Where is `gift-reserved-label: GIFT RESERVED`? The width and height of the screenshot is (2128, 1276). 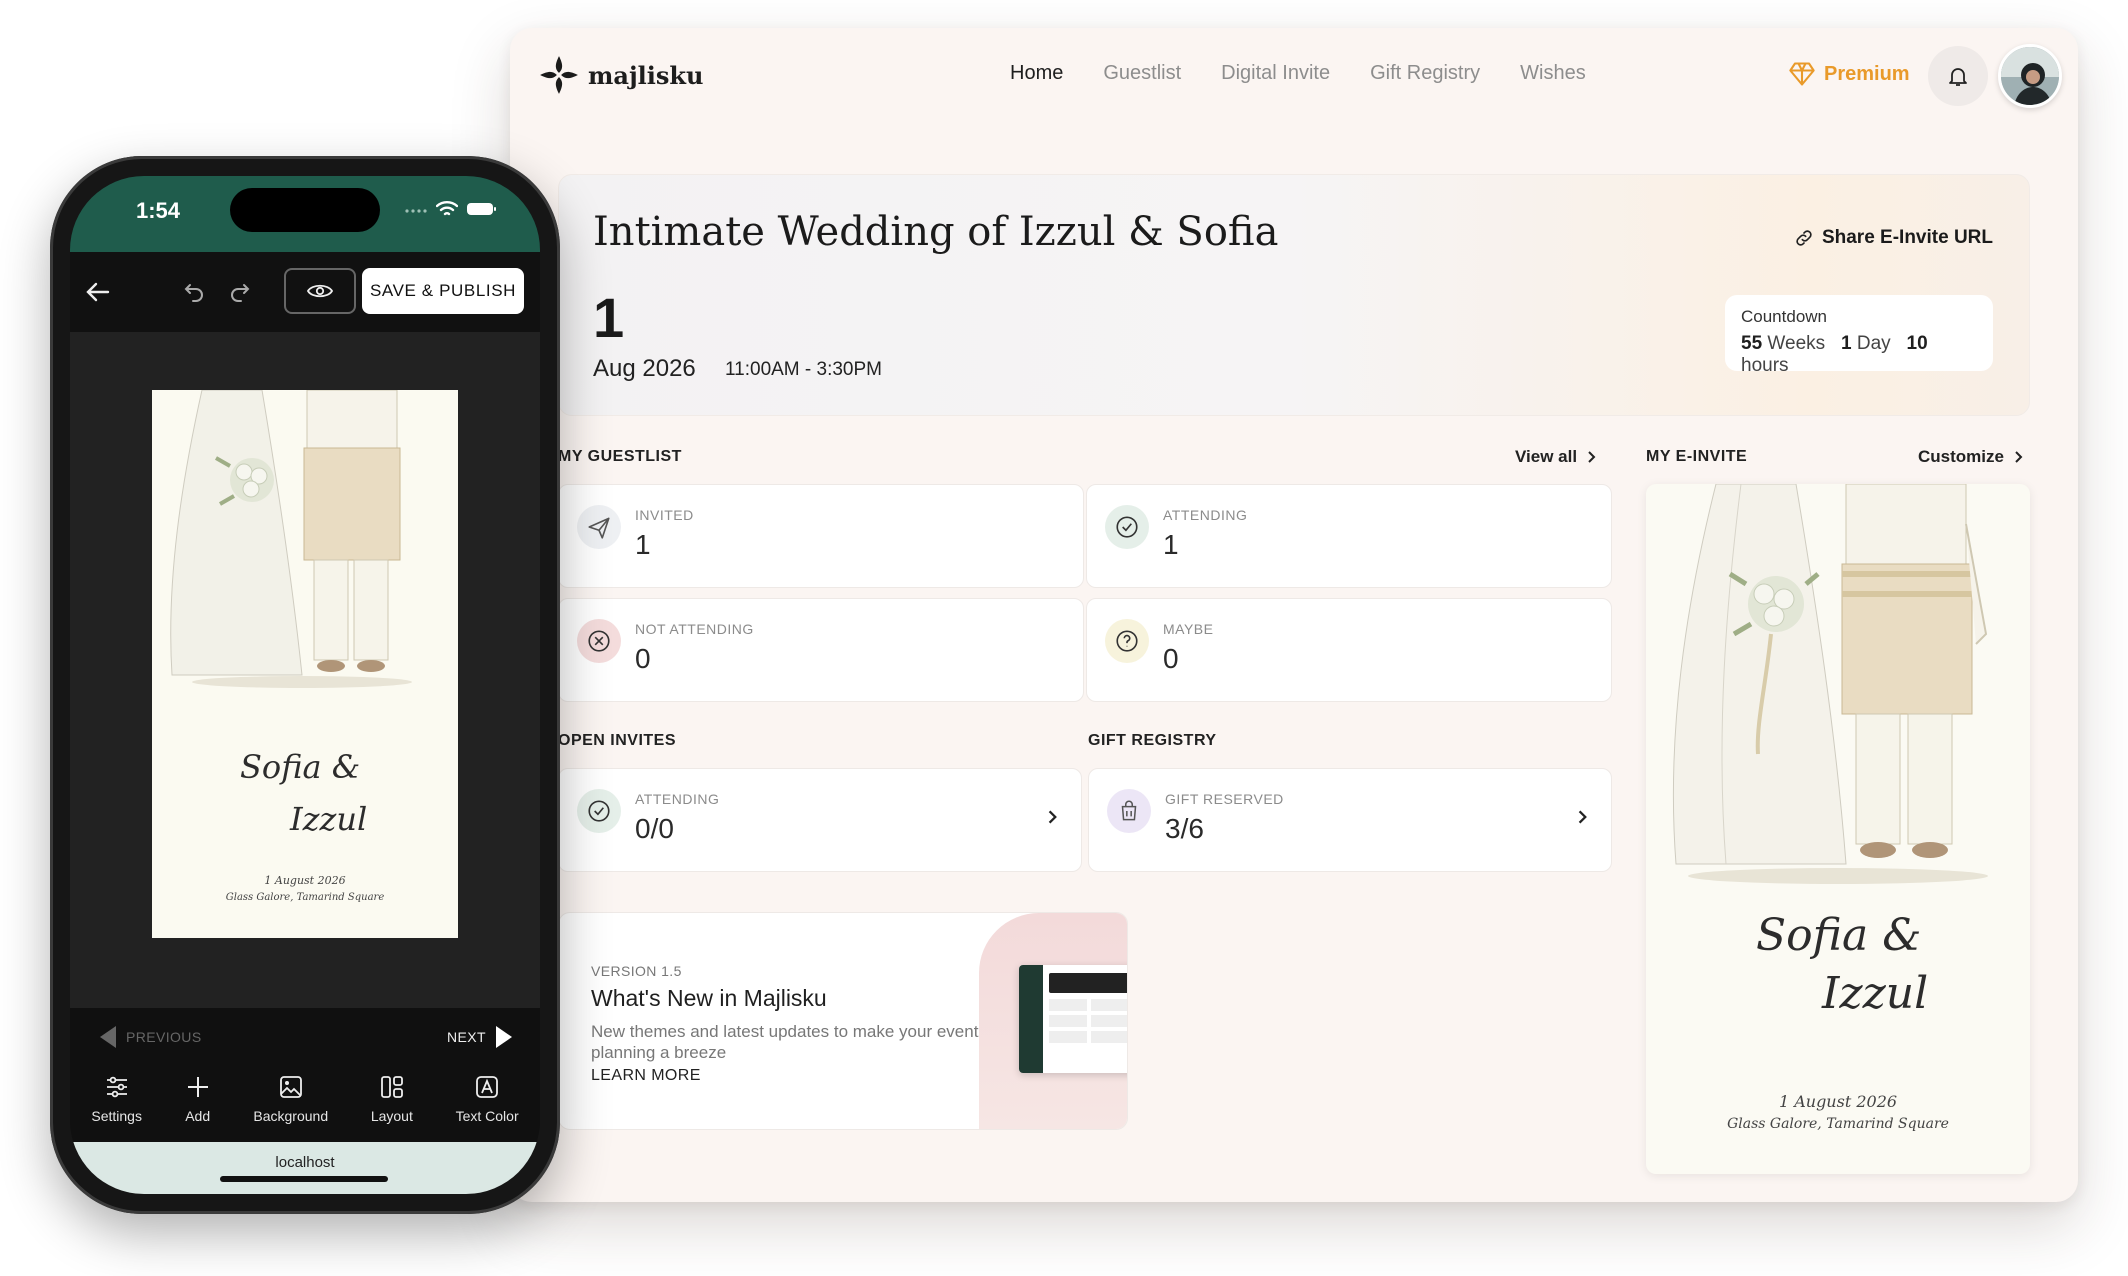 gift-reserved-label: GIFT RESERVED is located at coordinates (1224, 799).